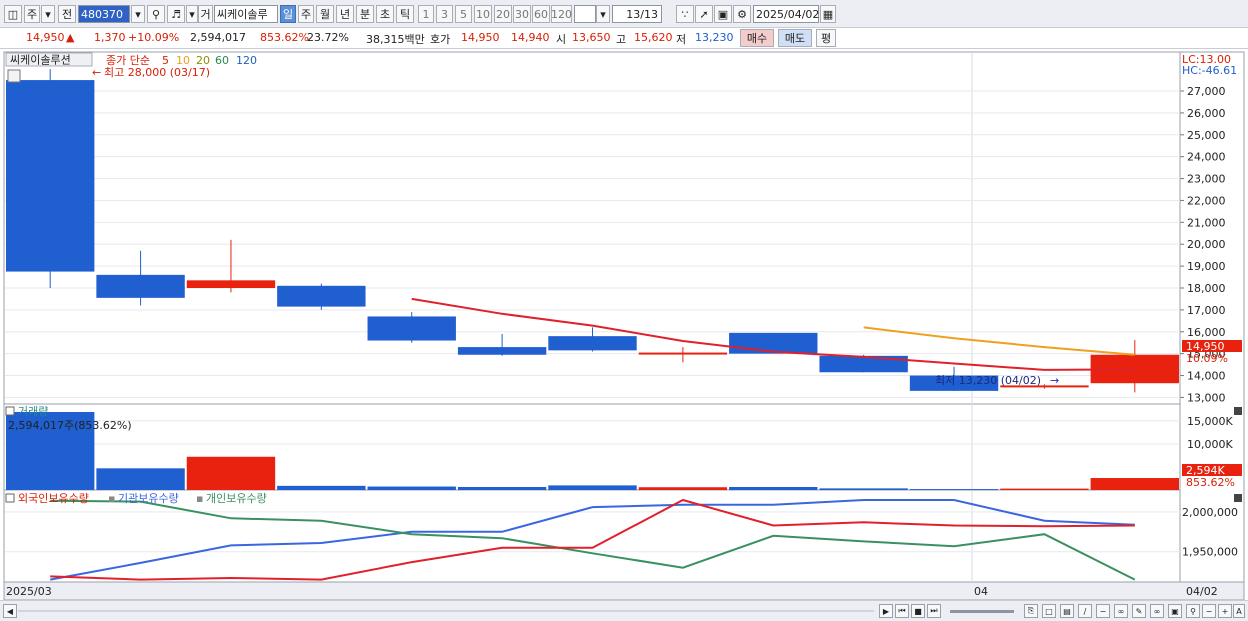  Describe the element at coordinates (561, 39) in the screenshot. I see `open-label: 시` at that location.